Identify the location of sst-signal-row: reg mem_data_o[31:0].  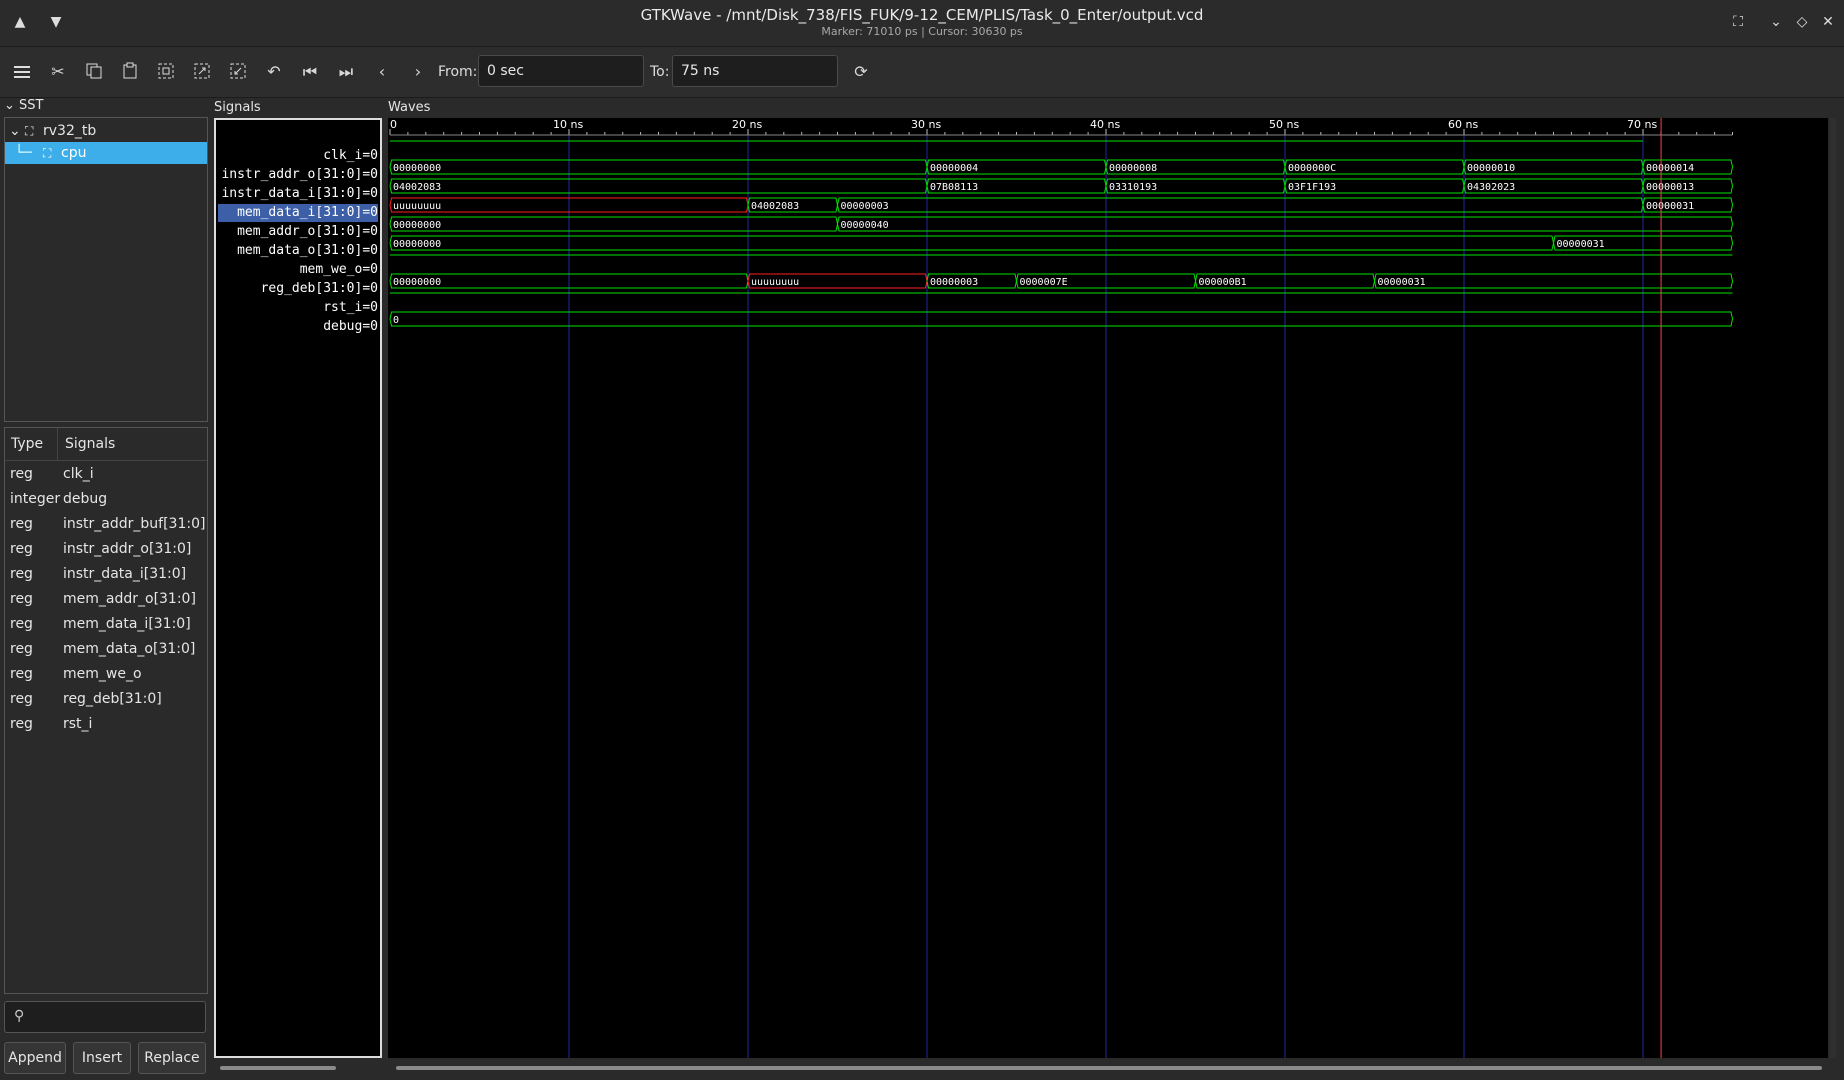
(106, 649).